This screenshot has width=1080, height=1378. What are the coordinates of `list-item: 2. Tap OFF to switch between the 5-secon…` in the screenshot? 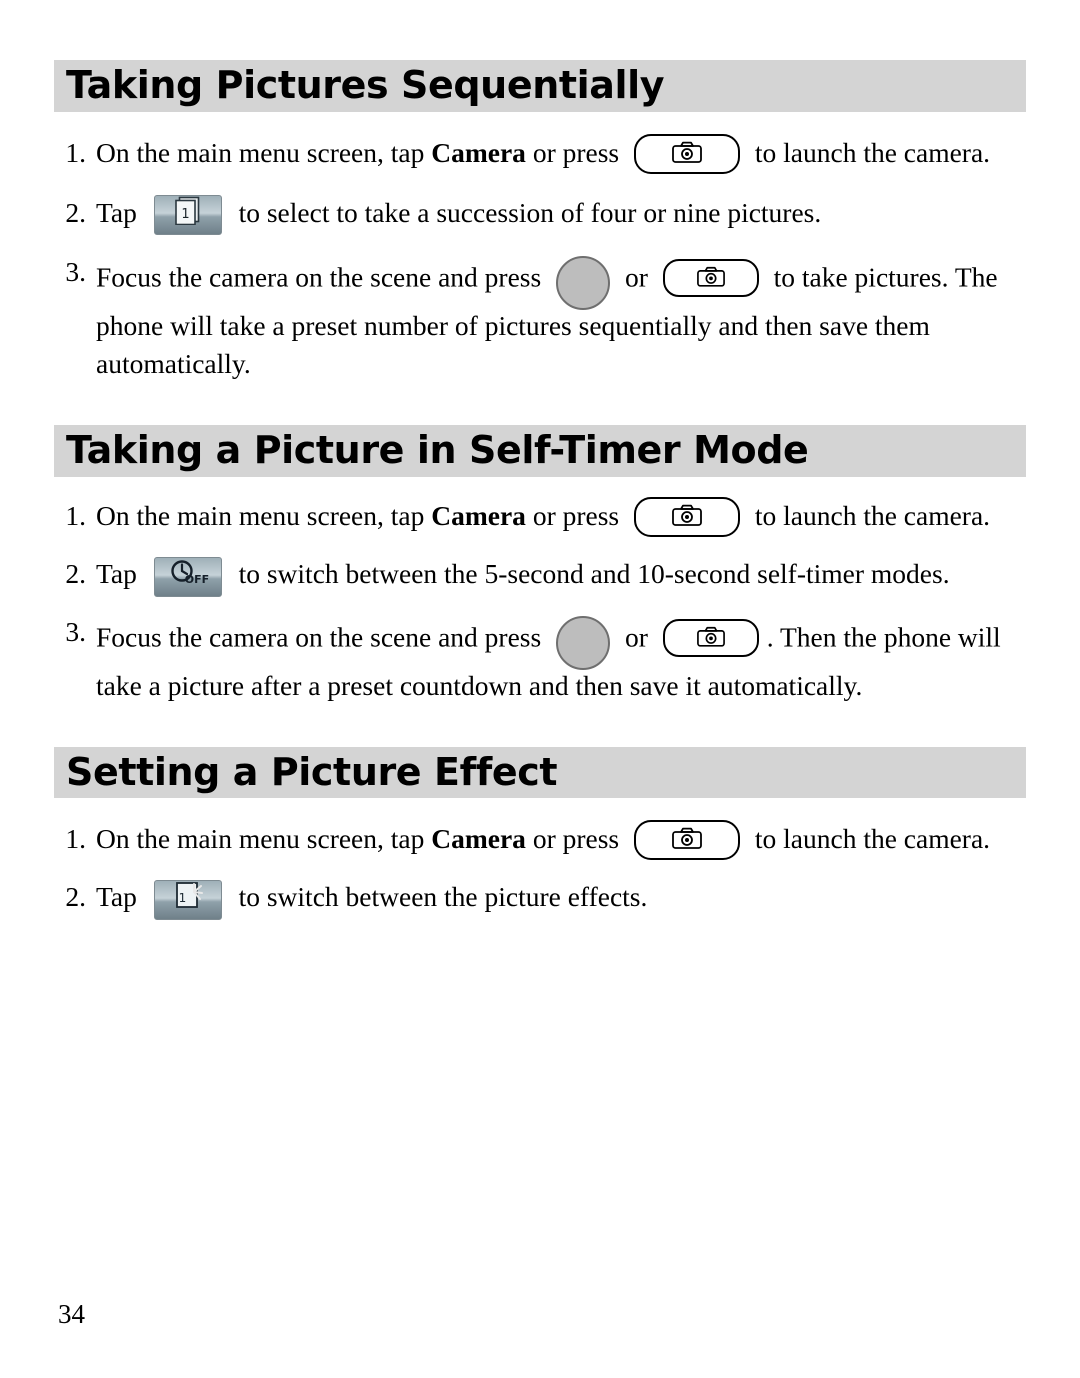 It's located at (538, 576).